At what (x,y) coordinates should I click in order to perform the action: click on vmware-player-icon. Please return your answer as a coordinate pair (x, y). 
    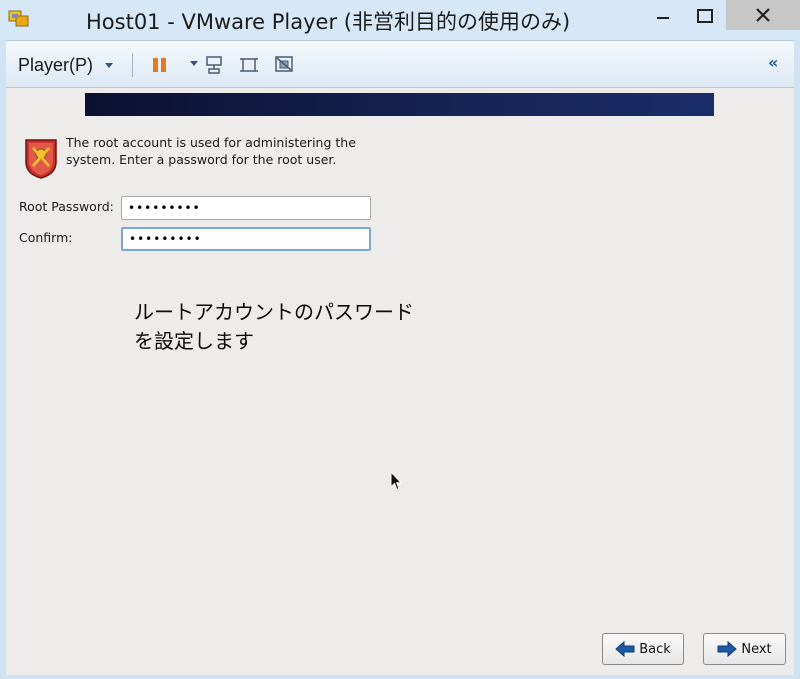
    Looking at the image, I should click on (19, 19).